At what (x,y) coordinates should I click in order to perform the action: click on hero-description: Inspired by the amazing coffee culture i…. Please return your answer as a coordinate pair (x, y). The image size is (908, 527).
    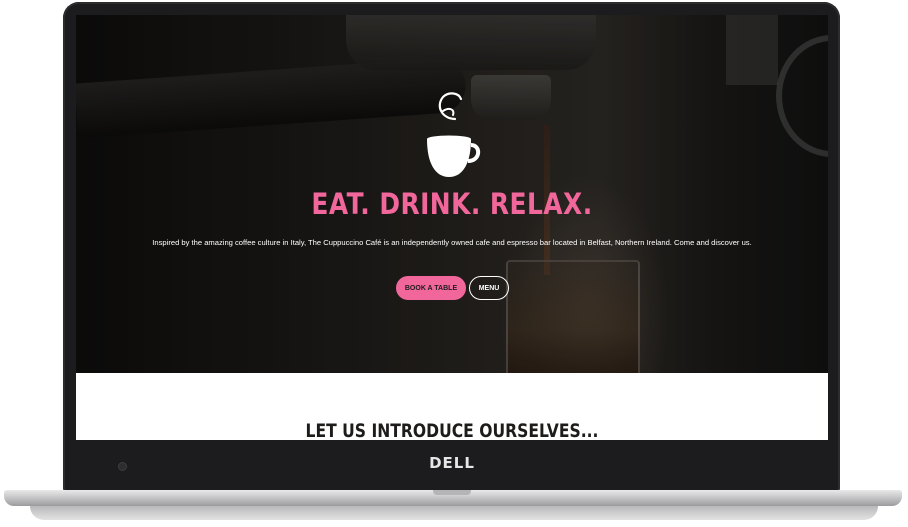
    Looking at the image, I should click on (452, 242).